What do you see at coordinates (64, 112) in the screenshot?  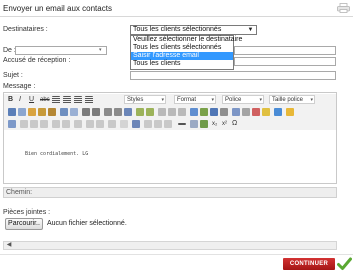 I see `find-icon` at bounding box center [64, 112].